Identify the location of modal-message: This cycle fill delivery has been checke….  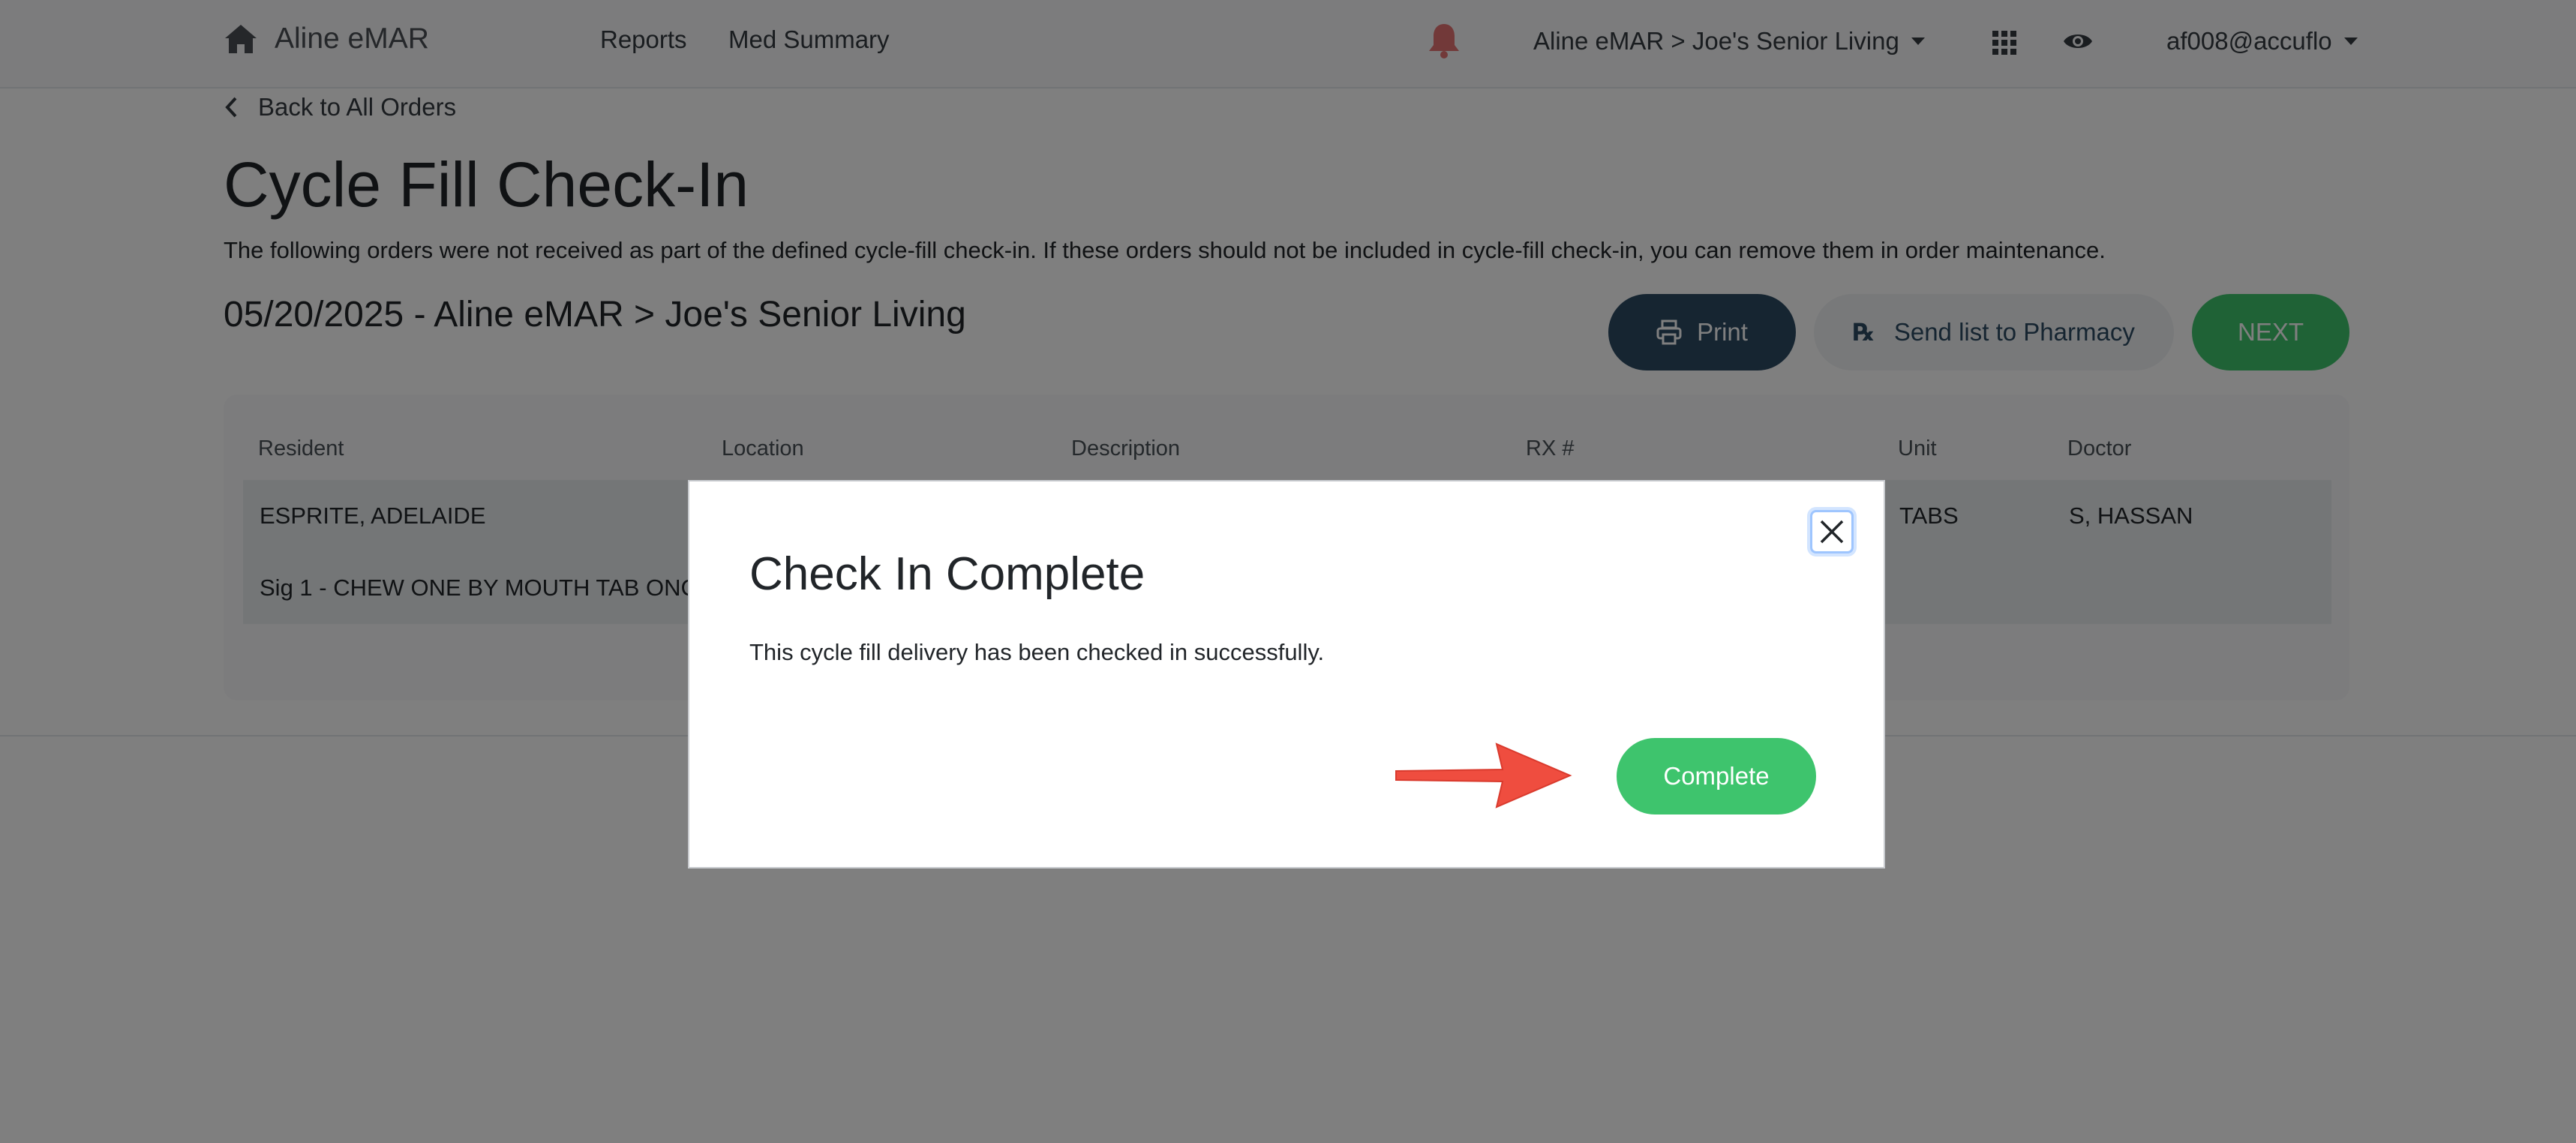
(1037, 652).